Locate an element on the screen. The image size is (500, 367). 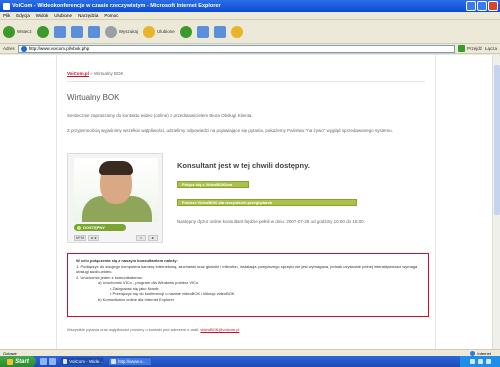
menu-help: Pomoc is located at coordinates (111, 15).